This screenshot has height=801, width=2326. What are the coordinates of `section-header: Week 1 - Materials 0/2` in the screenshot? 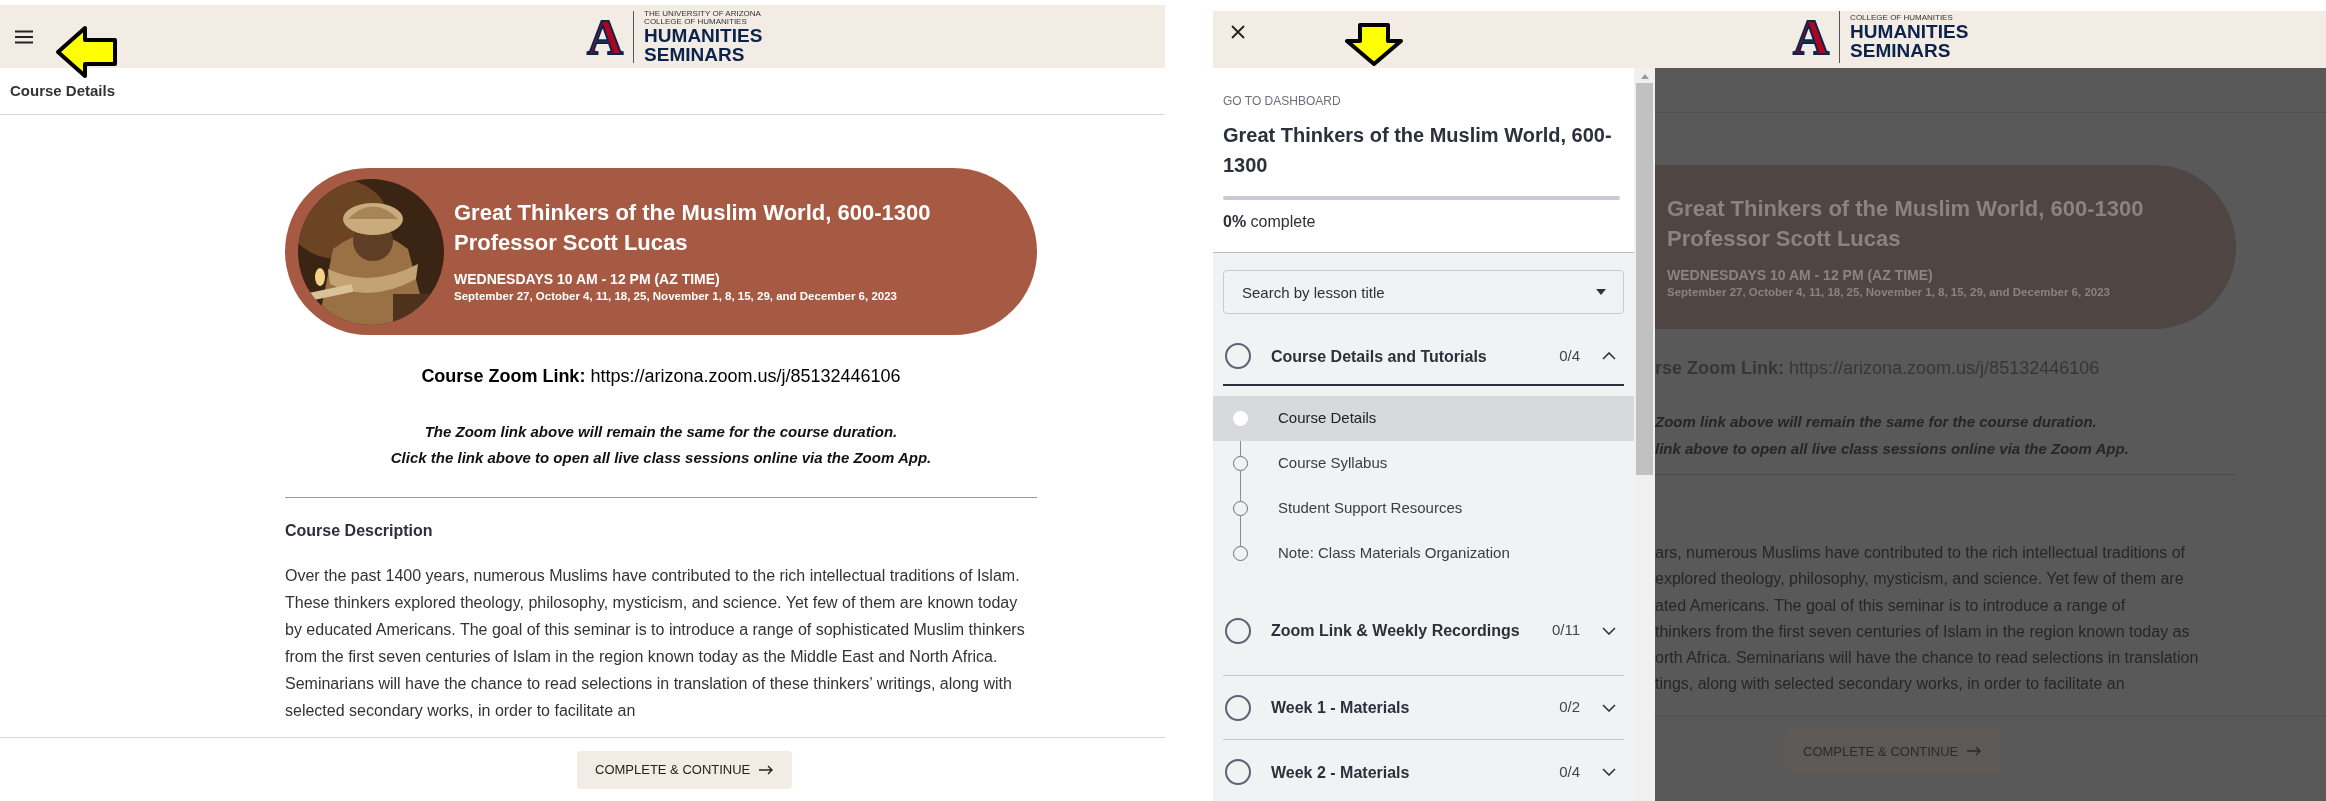 It's located at (1423, 708).